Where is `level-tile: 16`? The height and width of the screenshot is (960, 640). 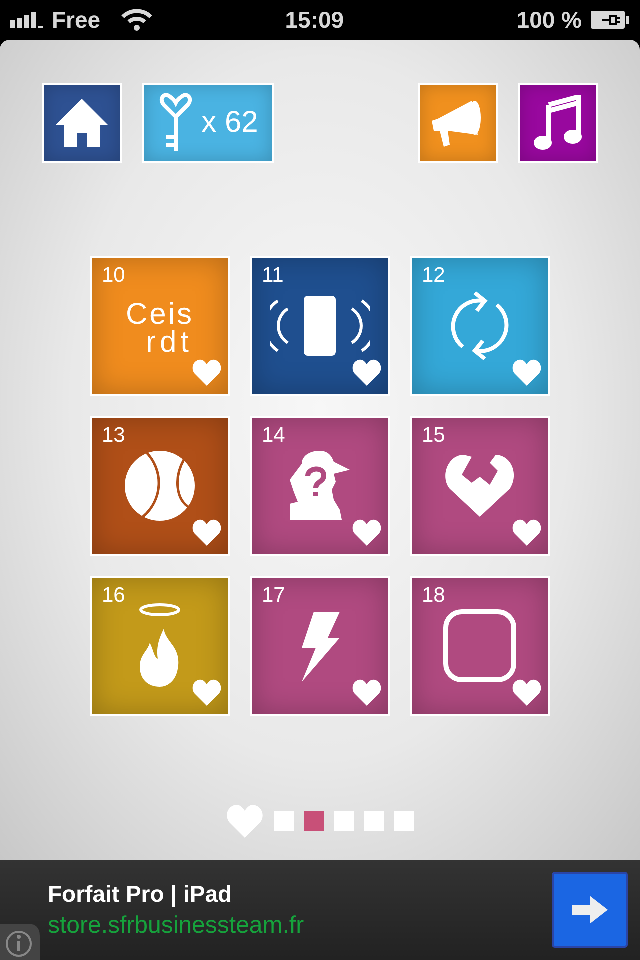 level-tile: 16 is located at coordinates (160, 646).